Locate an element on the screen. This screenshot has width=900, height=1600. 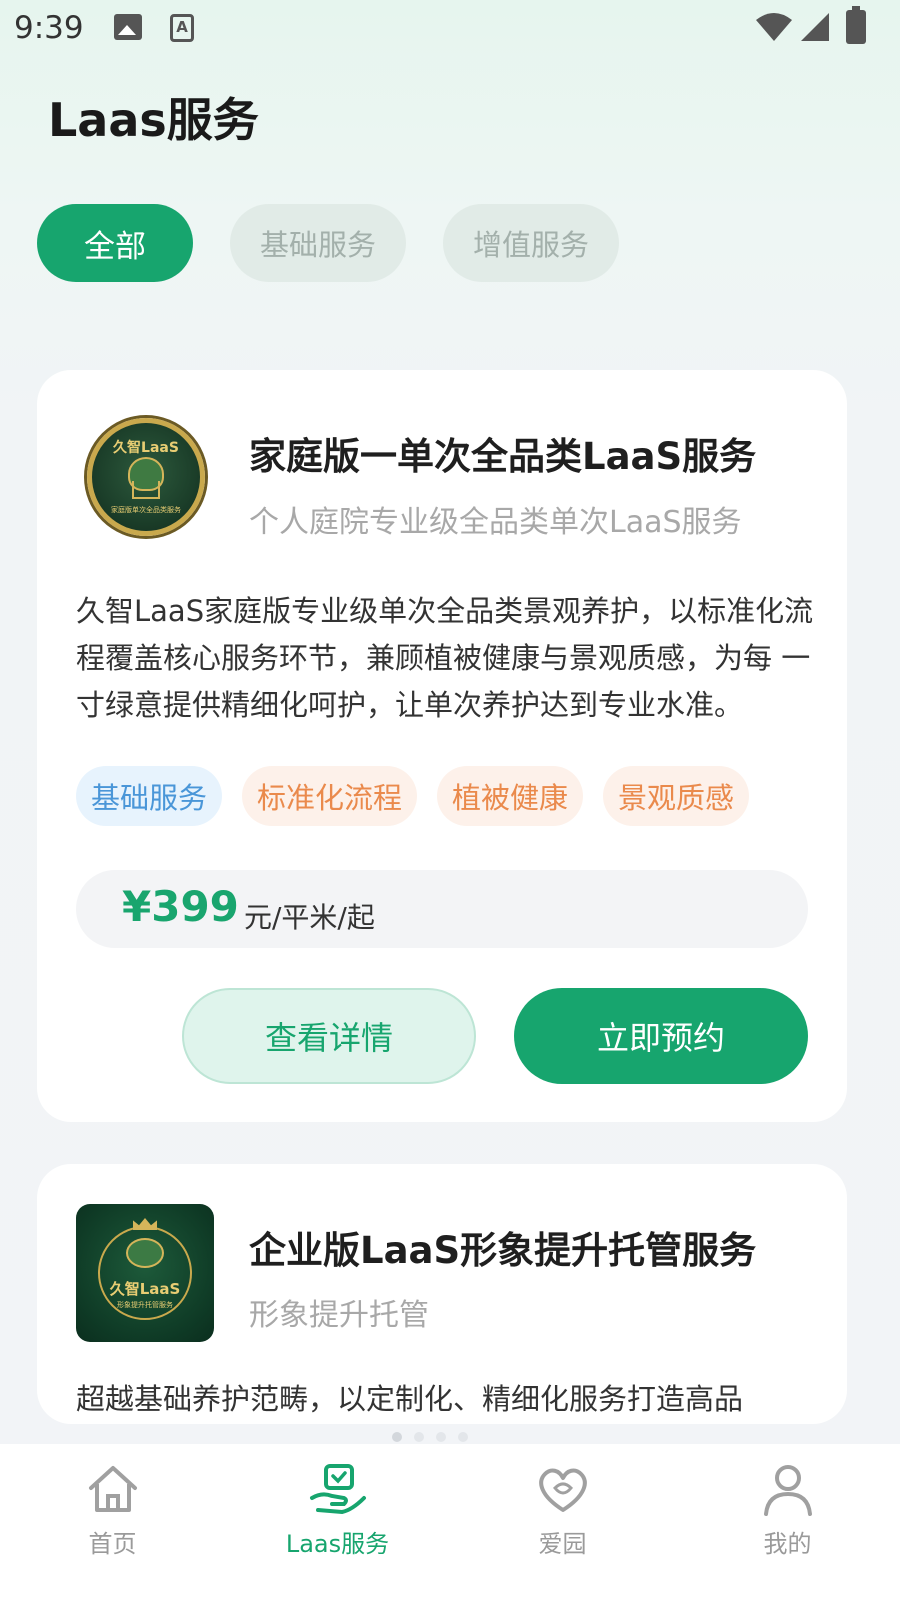
service-subtitle: 个人庭院专业级全品类单次LaaS服务 is located at coordinates (495, 522).